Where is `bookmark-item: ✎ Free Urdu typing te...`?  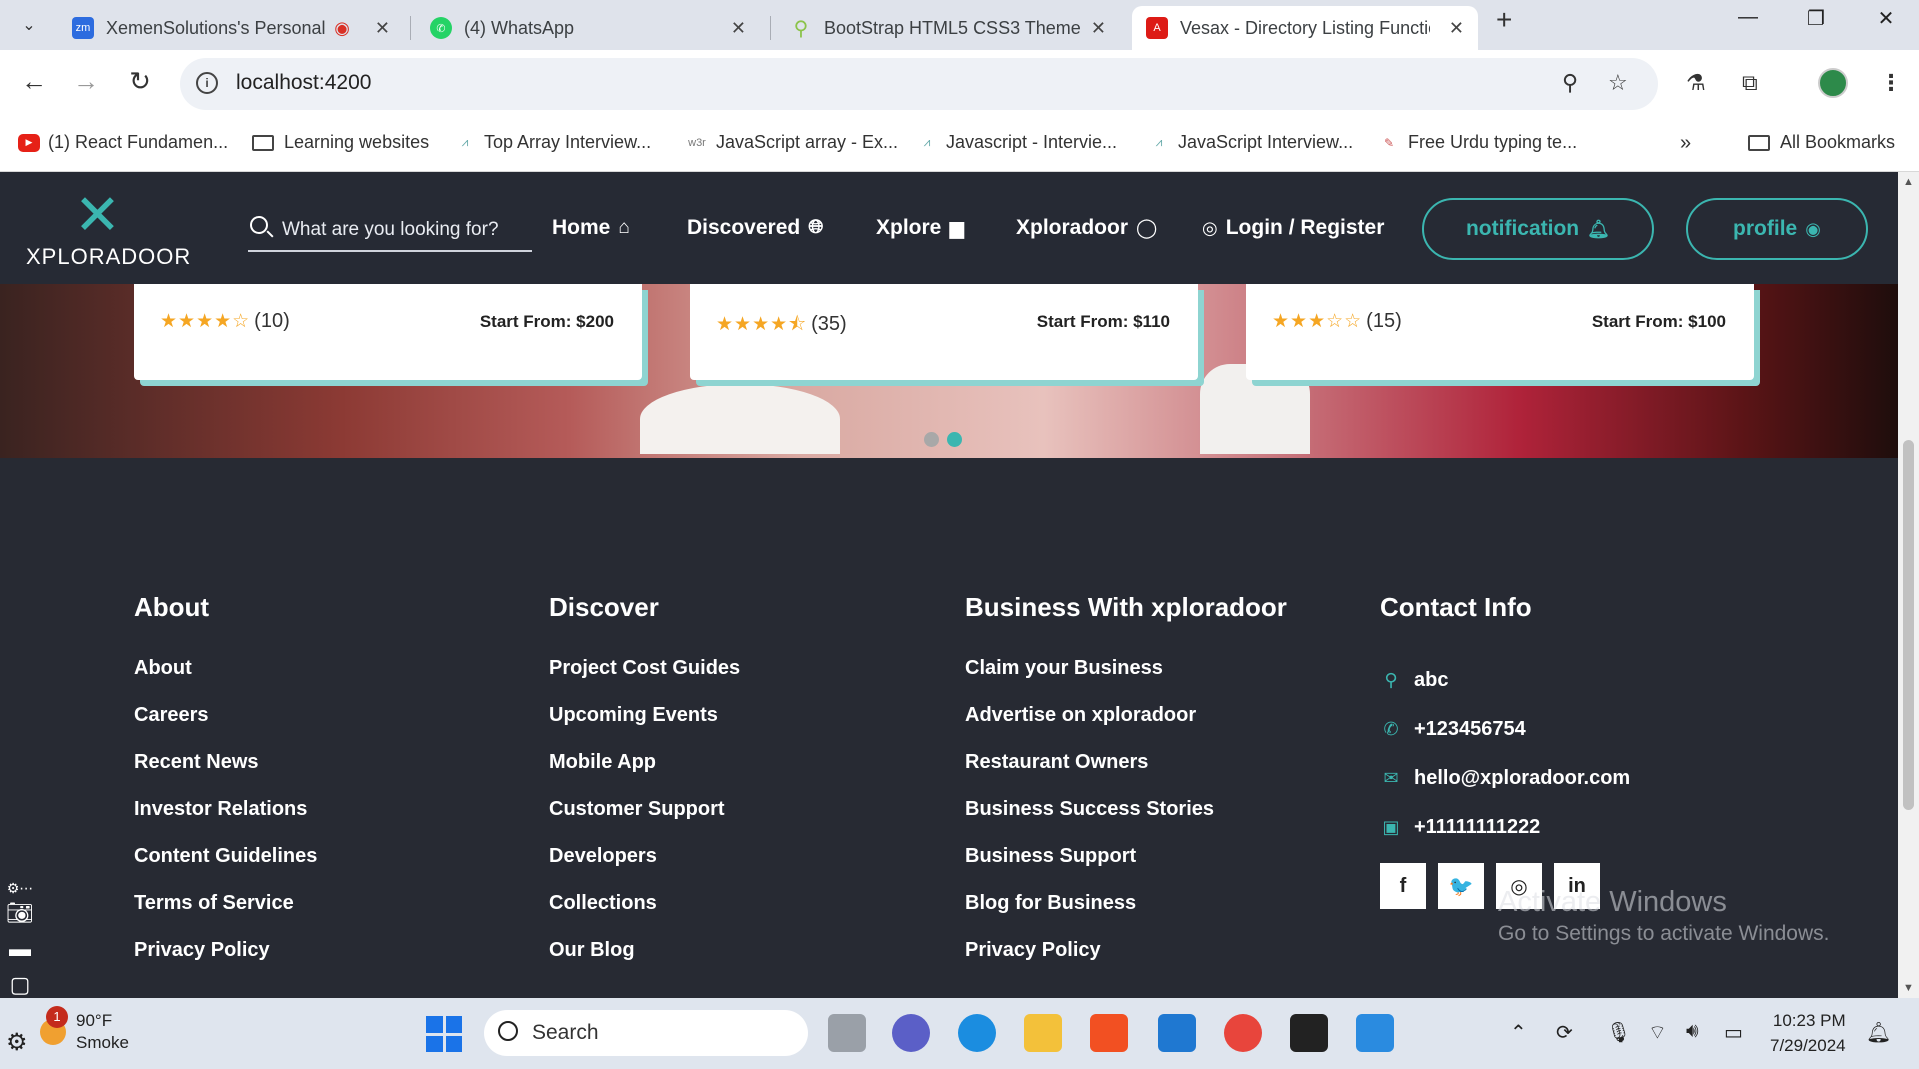 bookmark-item: ✎ Free Urdu typing te... is located at coordinates (1477, 142).